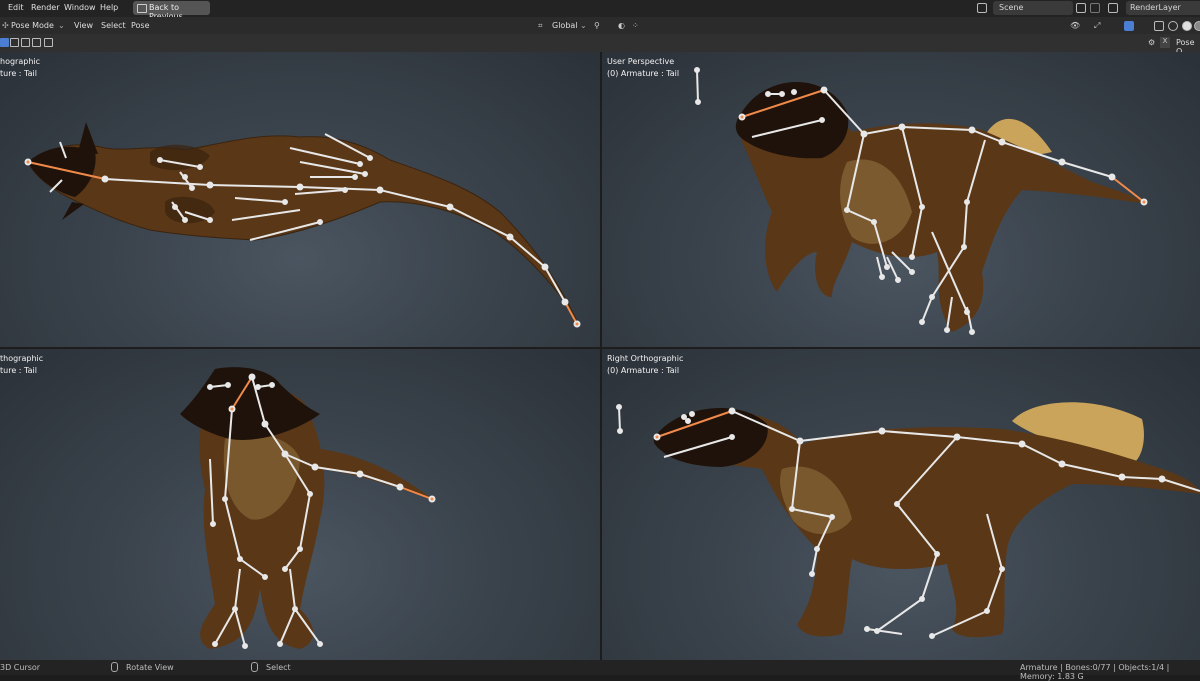  What do you see at coordinates (597, 25) in the screenshot?
I see `pivot-icon: ⚲` at bounding box center [597, 25].